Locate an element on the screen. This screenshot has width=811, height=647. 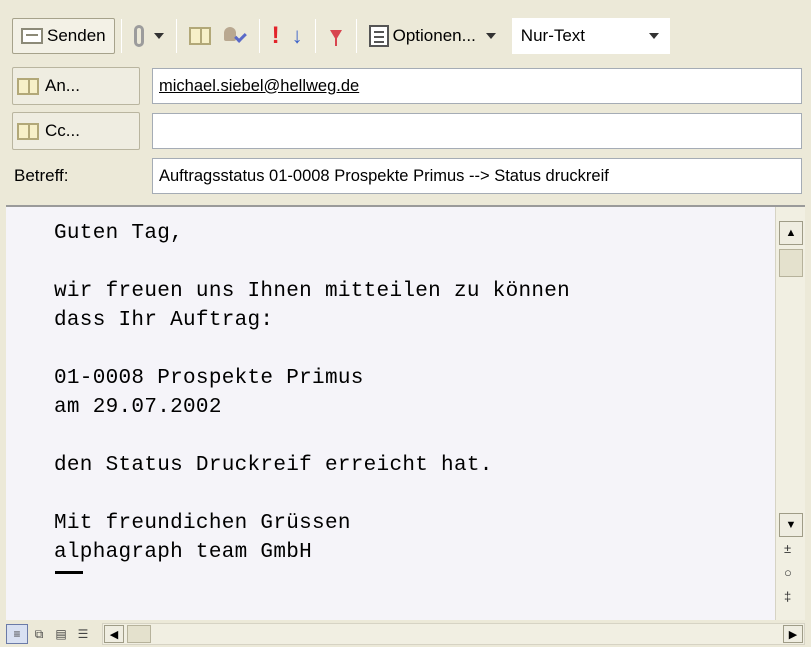
message-body-line: wir freuen uns Ihnen mitteilen zu können is located at coordinates (312, 291).